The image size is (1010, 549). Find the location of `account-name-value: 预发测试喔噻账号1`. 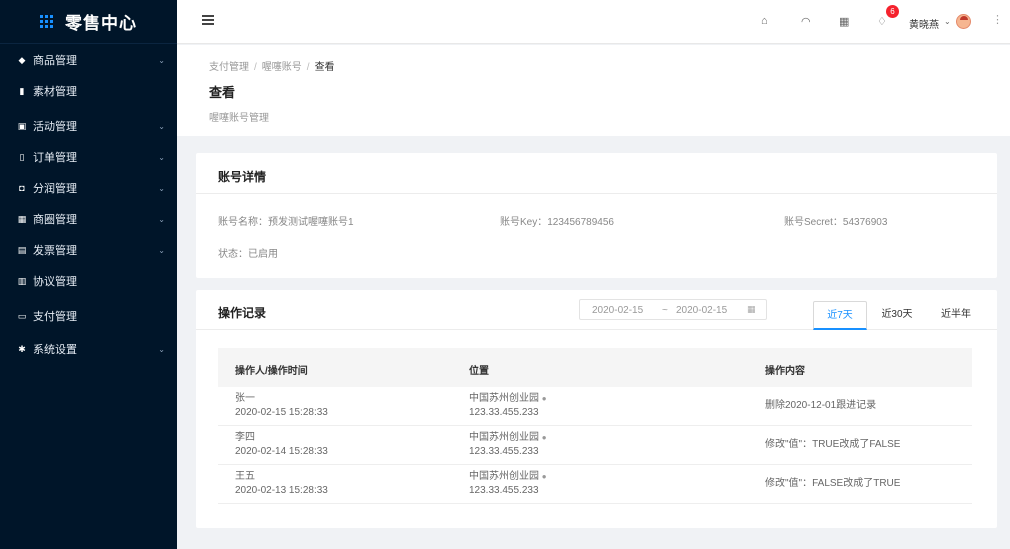

account-name-value: 预发测试喔噻账号1 is located at coordinates (311, 222).